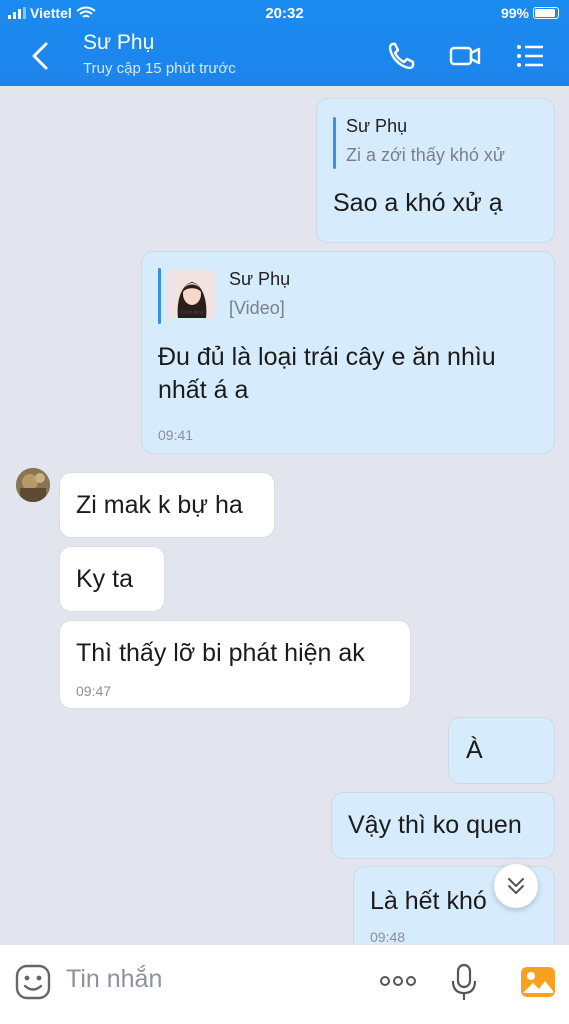  I want to click on last-seen-status: Truy cập 15 phút trước, so click(159, 68).